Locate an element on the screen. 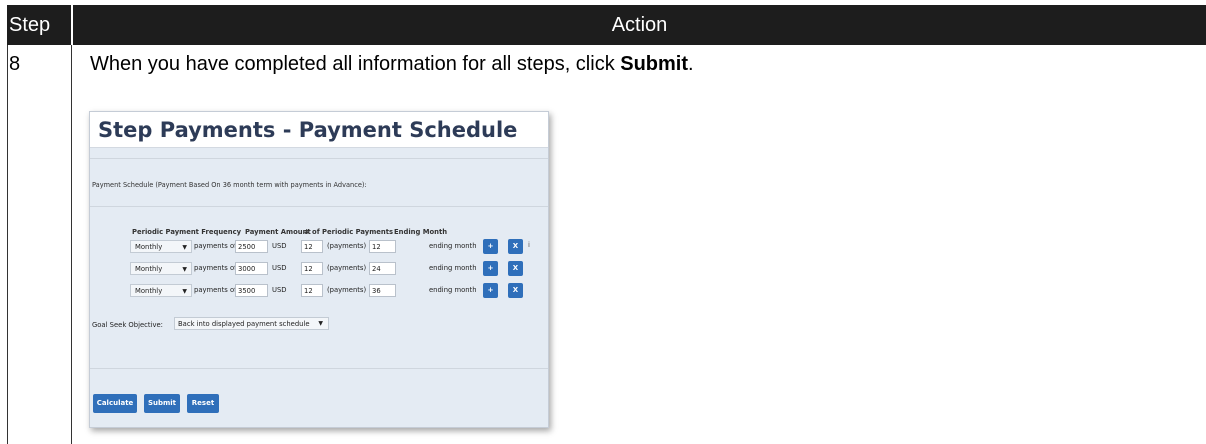 The image size is (1206, 444). ending-input: 12 is located at coordinates (382, 246).